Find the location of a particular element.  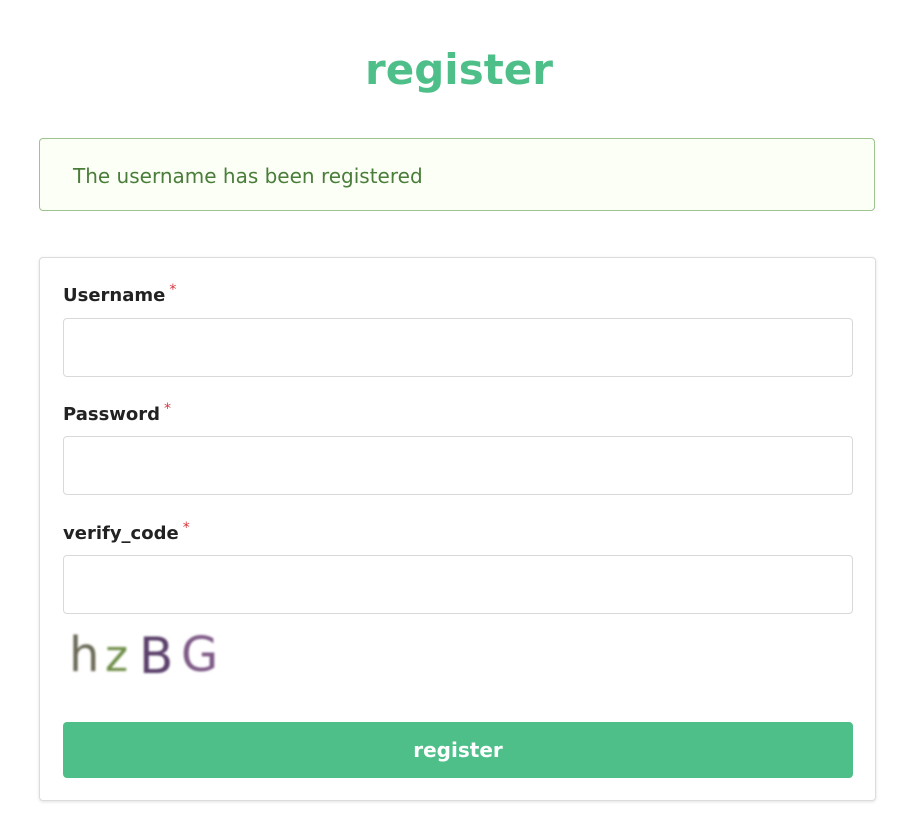

verify-code-label-text: verify_code is located at coordinates (121, 533).